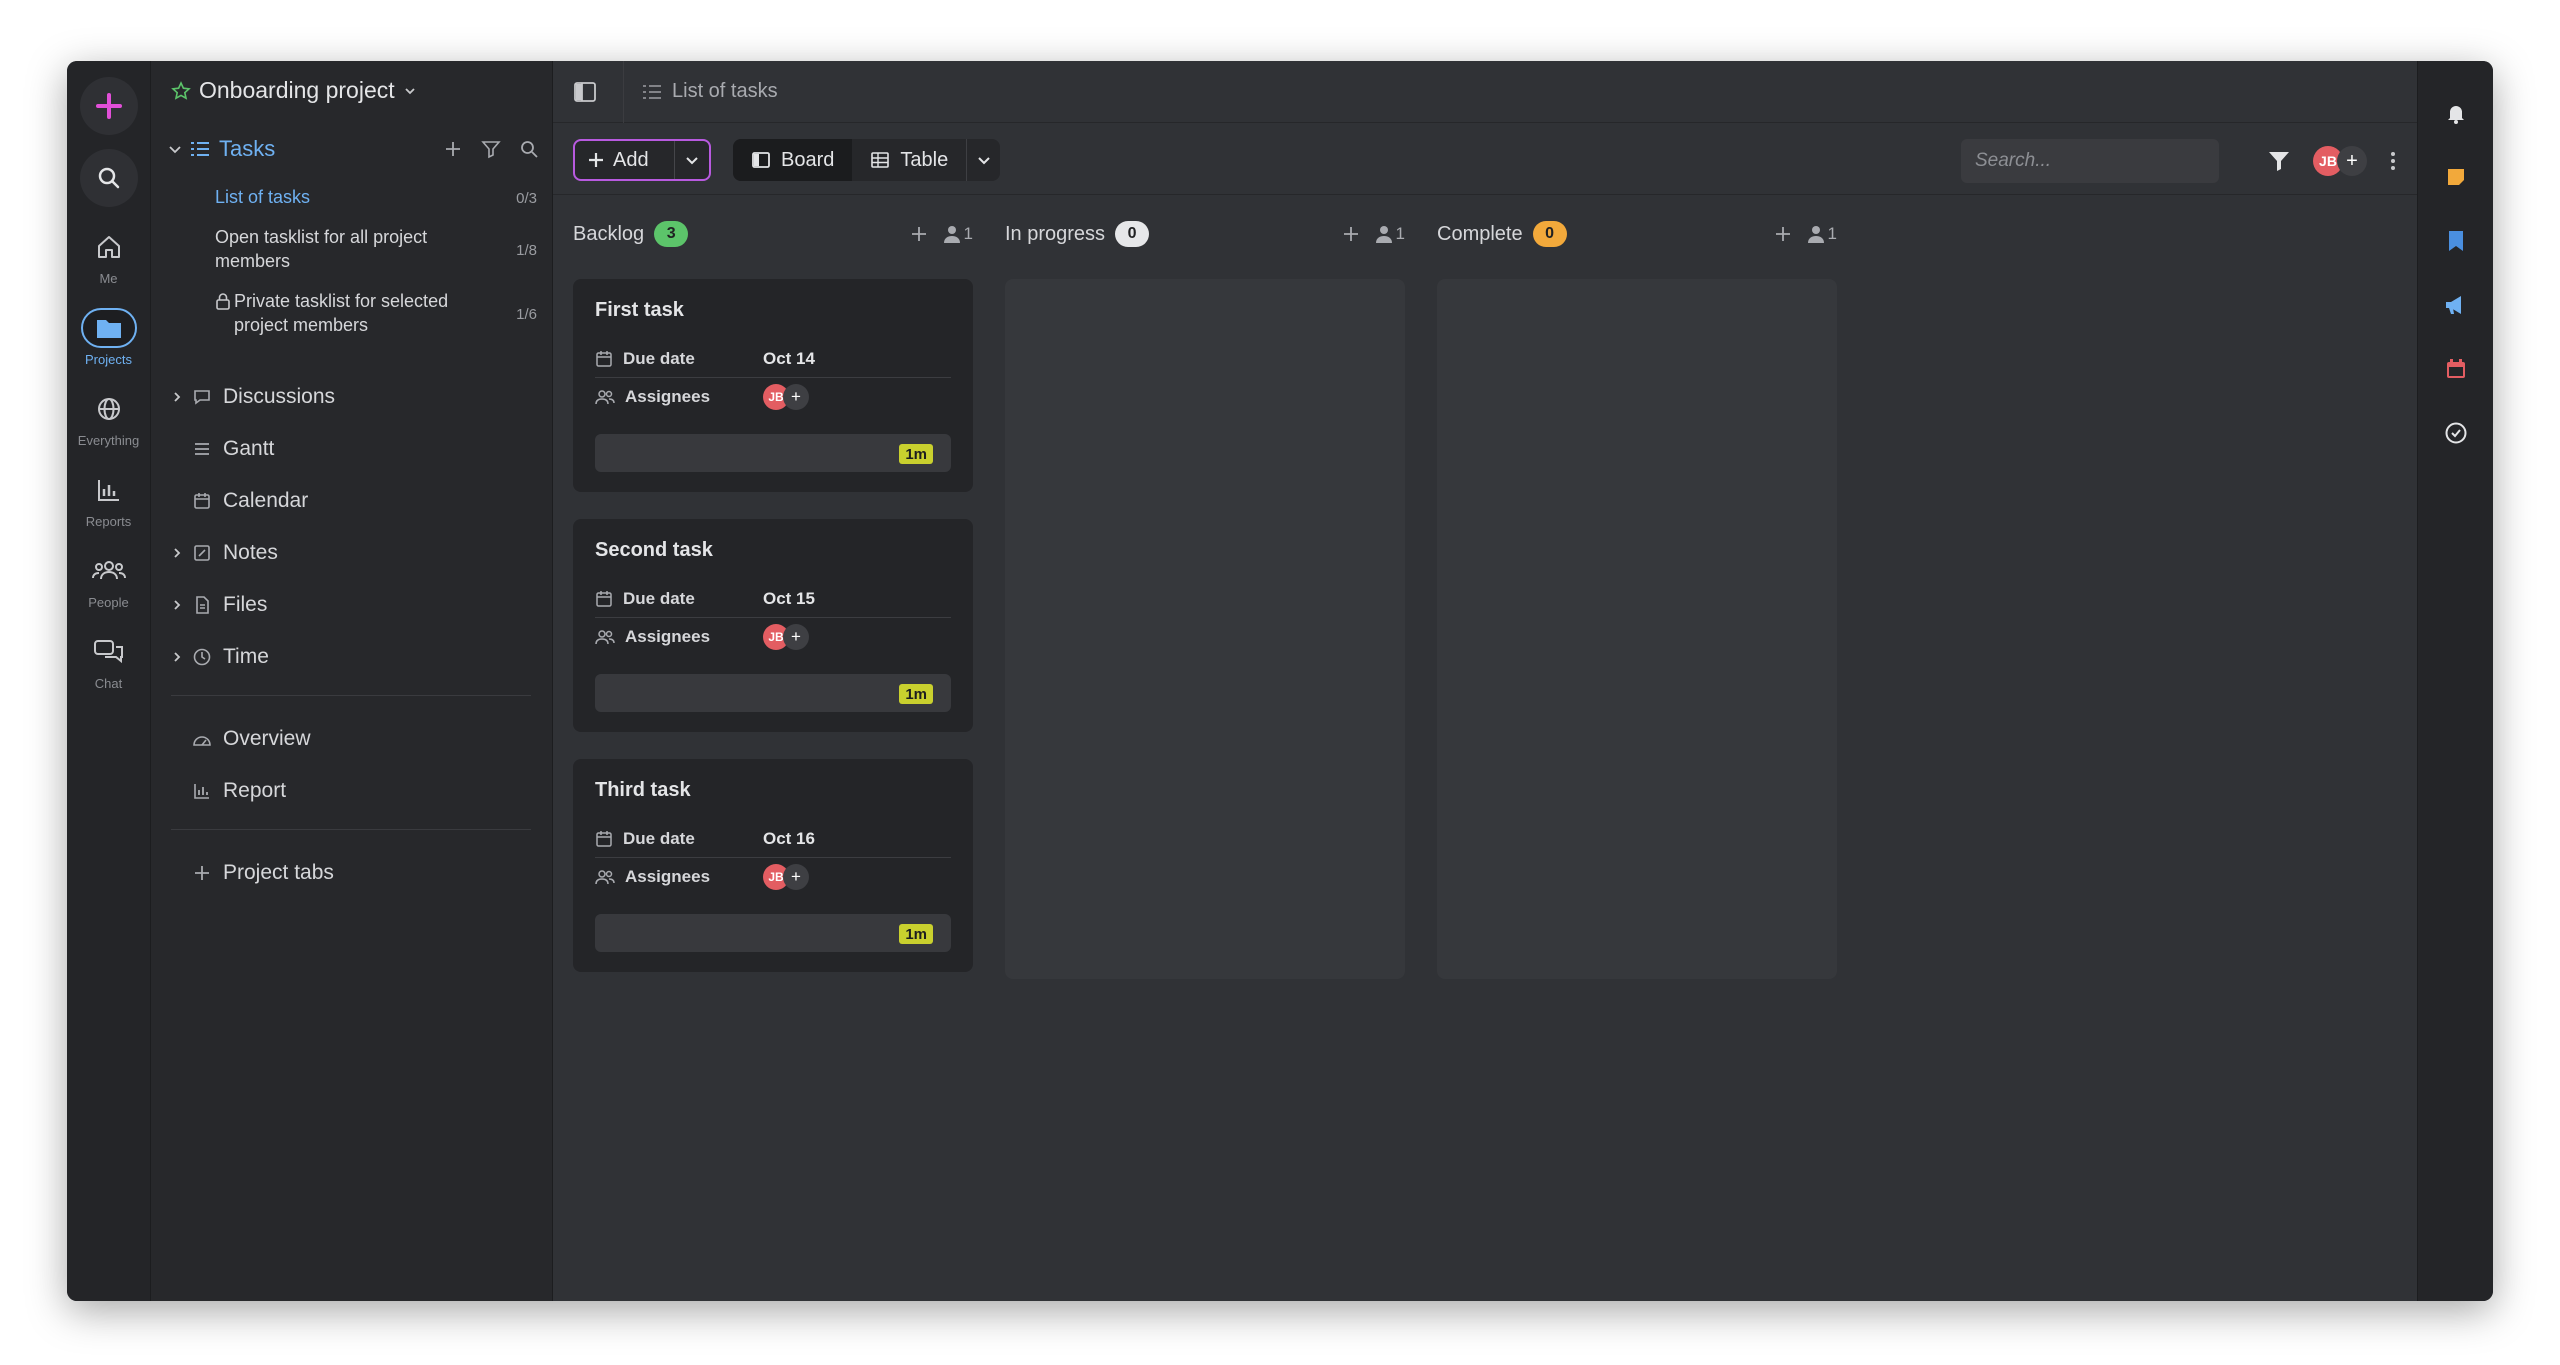 The image size is (2560, 1365). What do you see at coordinates (773, 359) in the screenshot?
I see `due-date-row: Due date Oct 14` at bounding box center [773, 359].